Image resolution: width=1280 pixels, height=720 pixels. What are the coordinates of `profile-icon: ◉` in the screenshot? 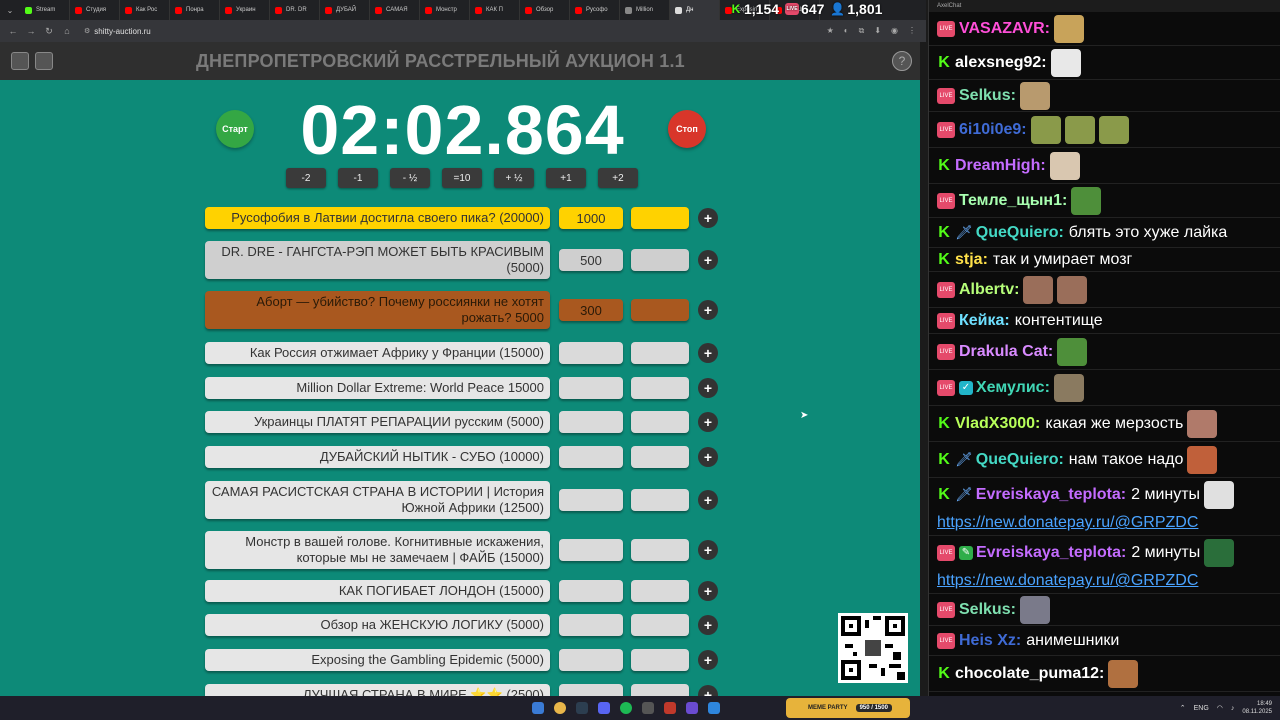 It's located at (894, 31).